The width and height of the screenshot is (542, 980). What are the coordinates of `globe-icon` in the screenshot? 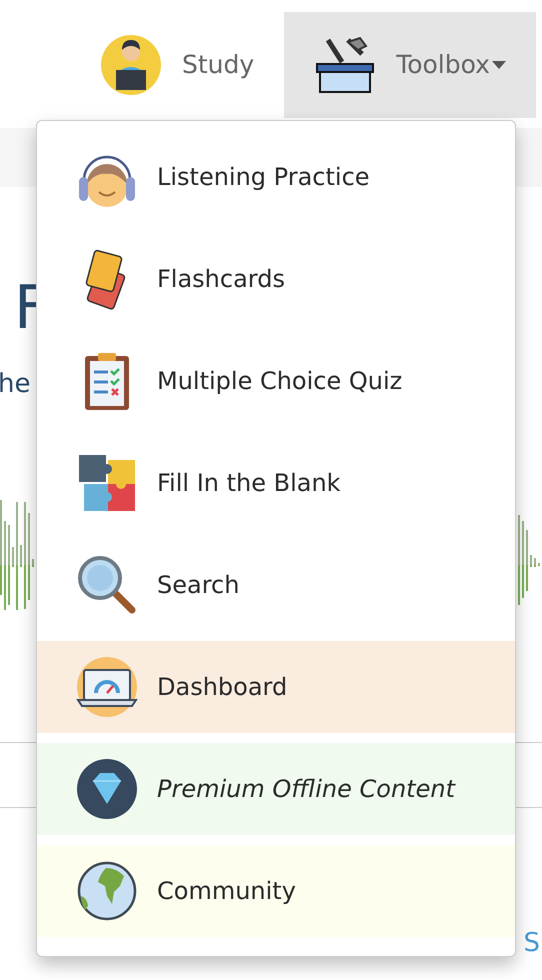 It's located at (107, 891).